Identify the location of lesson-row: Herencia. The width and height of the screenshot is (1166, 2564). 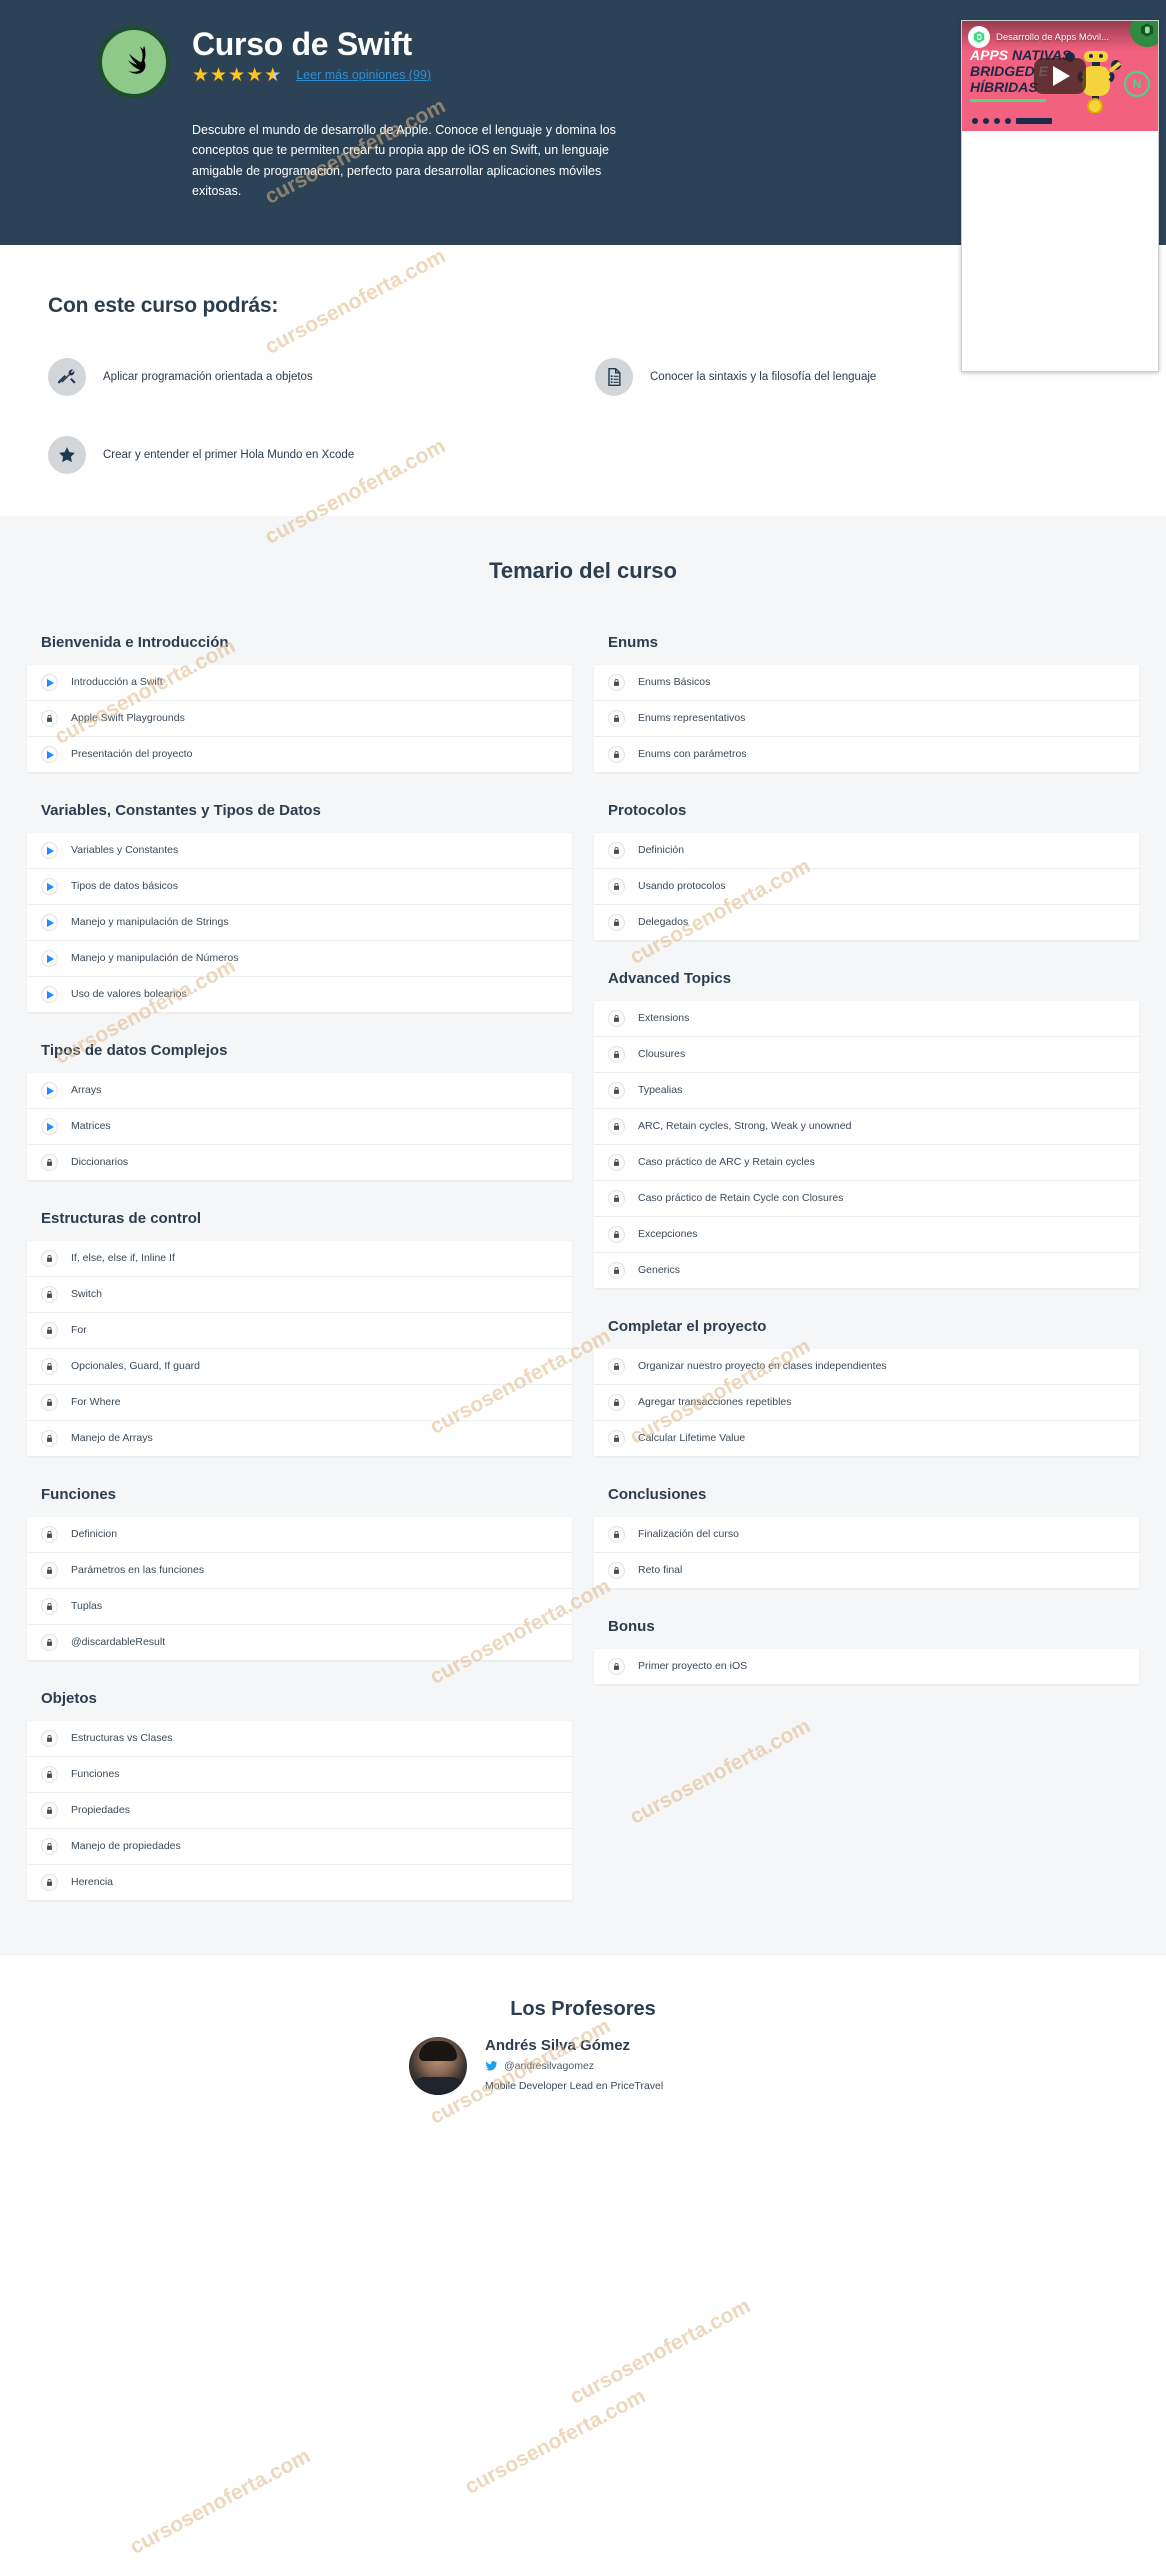
(299, 1882).